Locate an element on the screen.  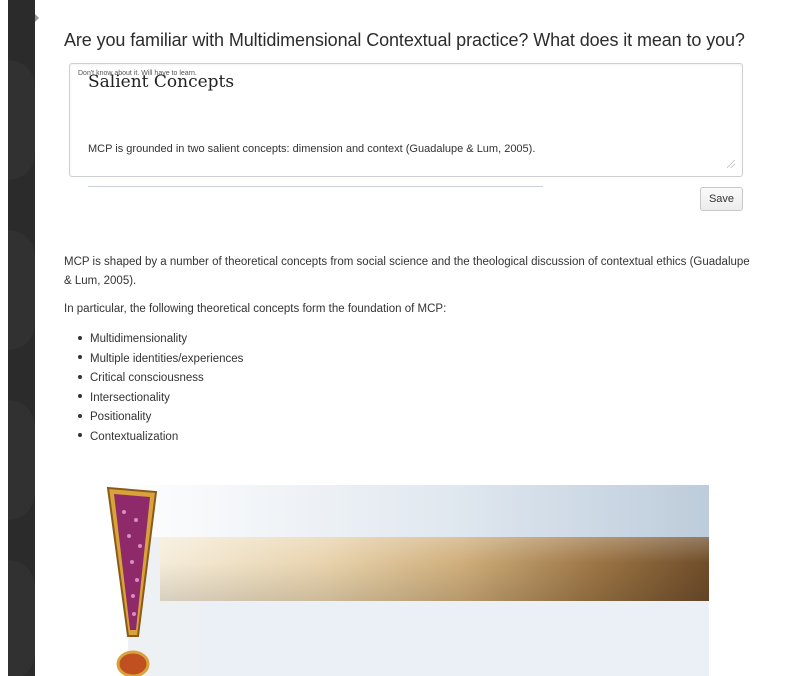
exclamation-icon is located at coordinates (132, 581).